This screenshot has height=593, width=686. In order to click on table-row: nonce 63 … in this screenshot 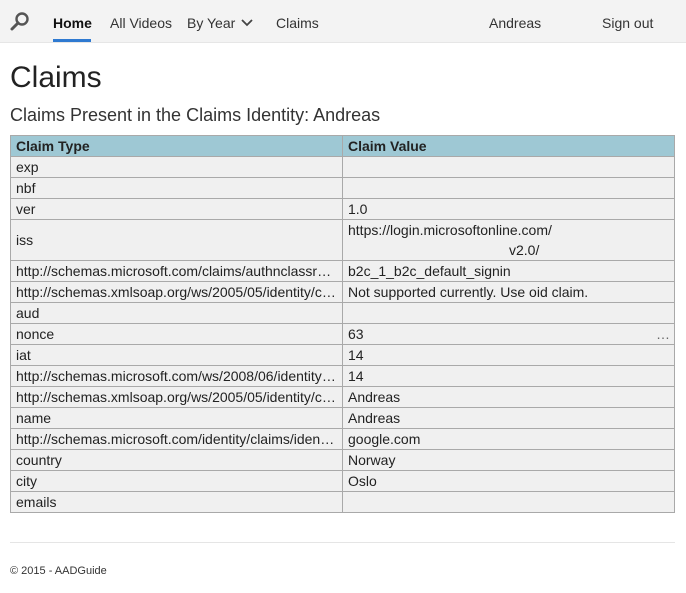, I will do `click(342, 334)`.